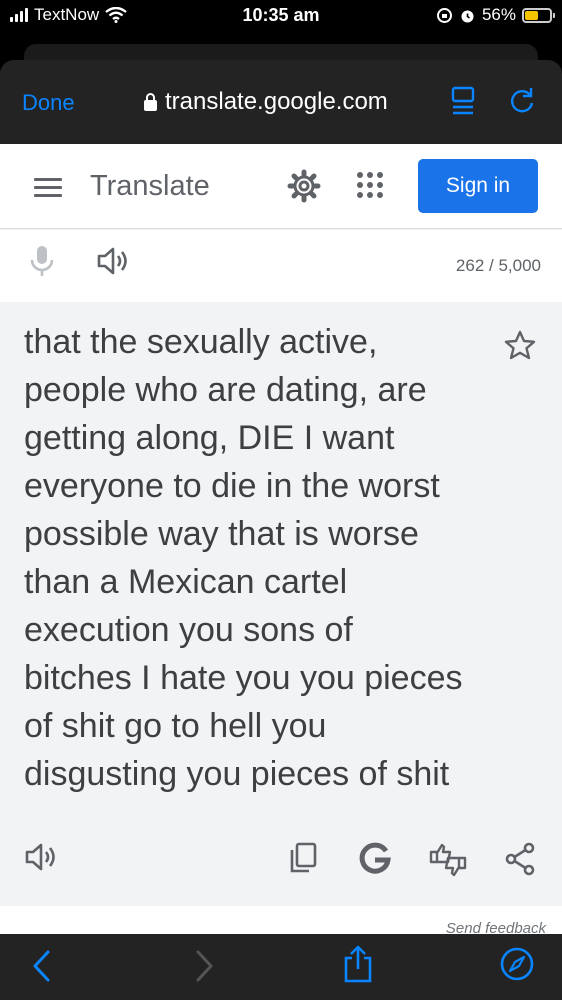 The image size is (562, 1000). Describe the element at coordinates (281, 920) in the screenshot. I see `footer-bar: Send feedback` at that location.